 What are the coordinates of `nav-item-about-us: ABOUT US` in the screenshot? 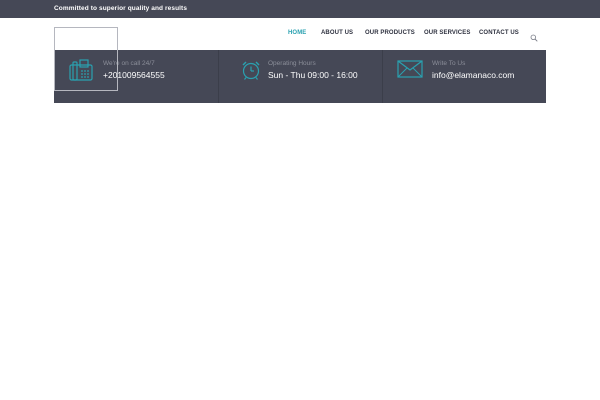 It's located at (337, 33).